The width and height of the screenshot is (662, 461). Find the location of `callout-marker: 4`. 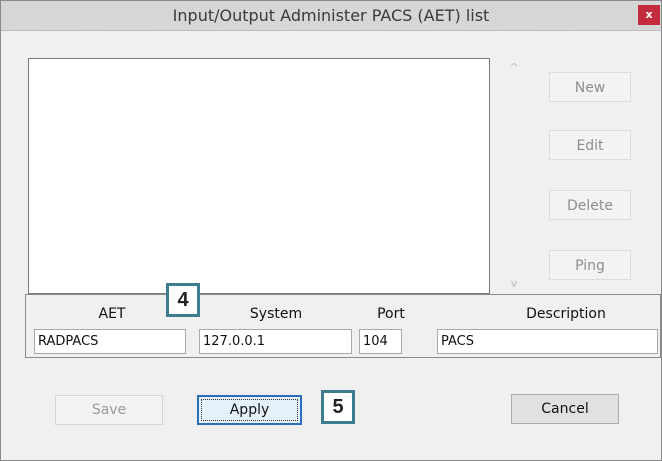

callout-marker: 4 is located at coordinates (183, 300).